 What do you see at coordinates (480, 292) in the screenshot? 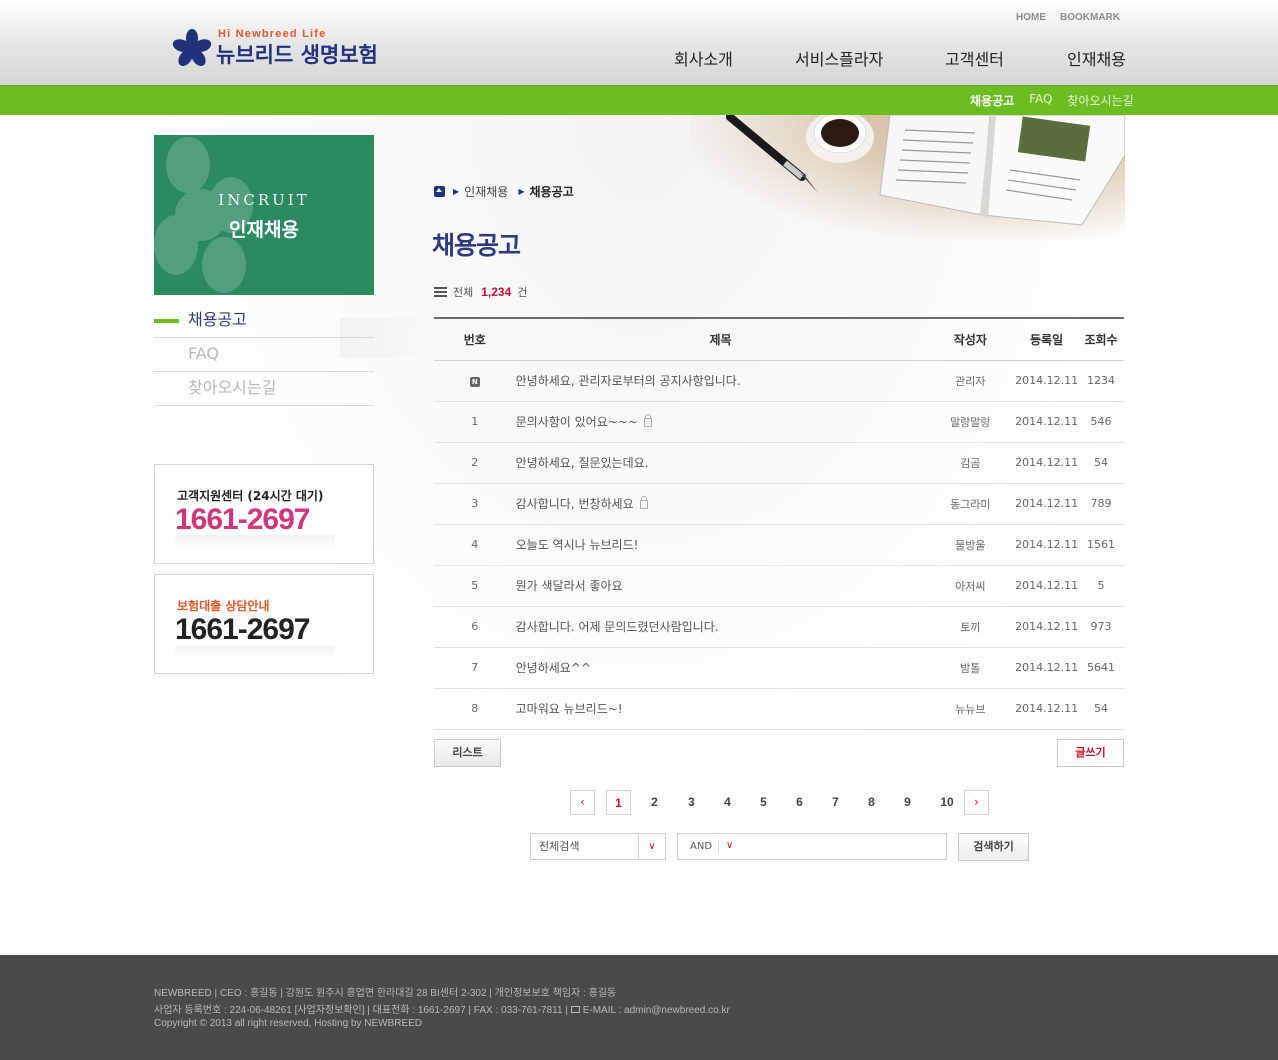
I see `total-count: 전체 1,234 건` at bounding box center [480, 292].